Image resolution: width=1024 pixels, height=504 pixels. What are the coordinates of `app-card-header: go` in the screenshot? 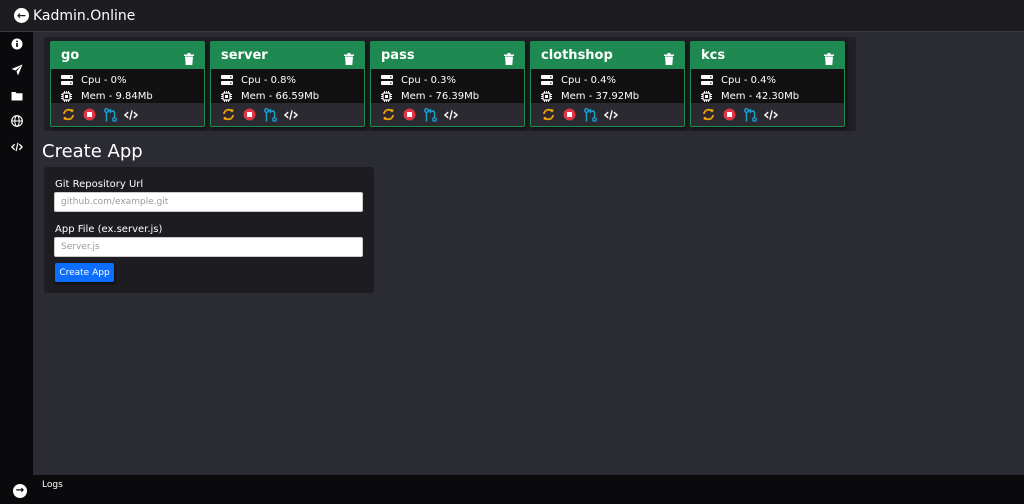 It's located at (127, 55).